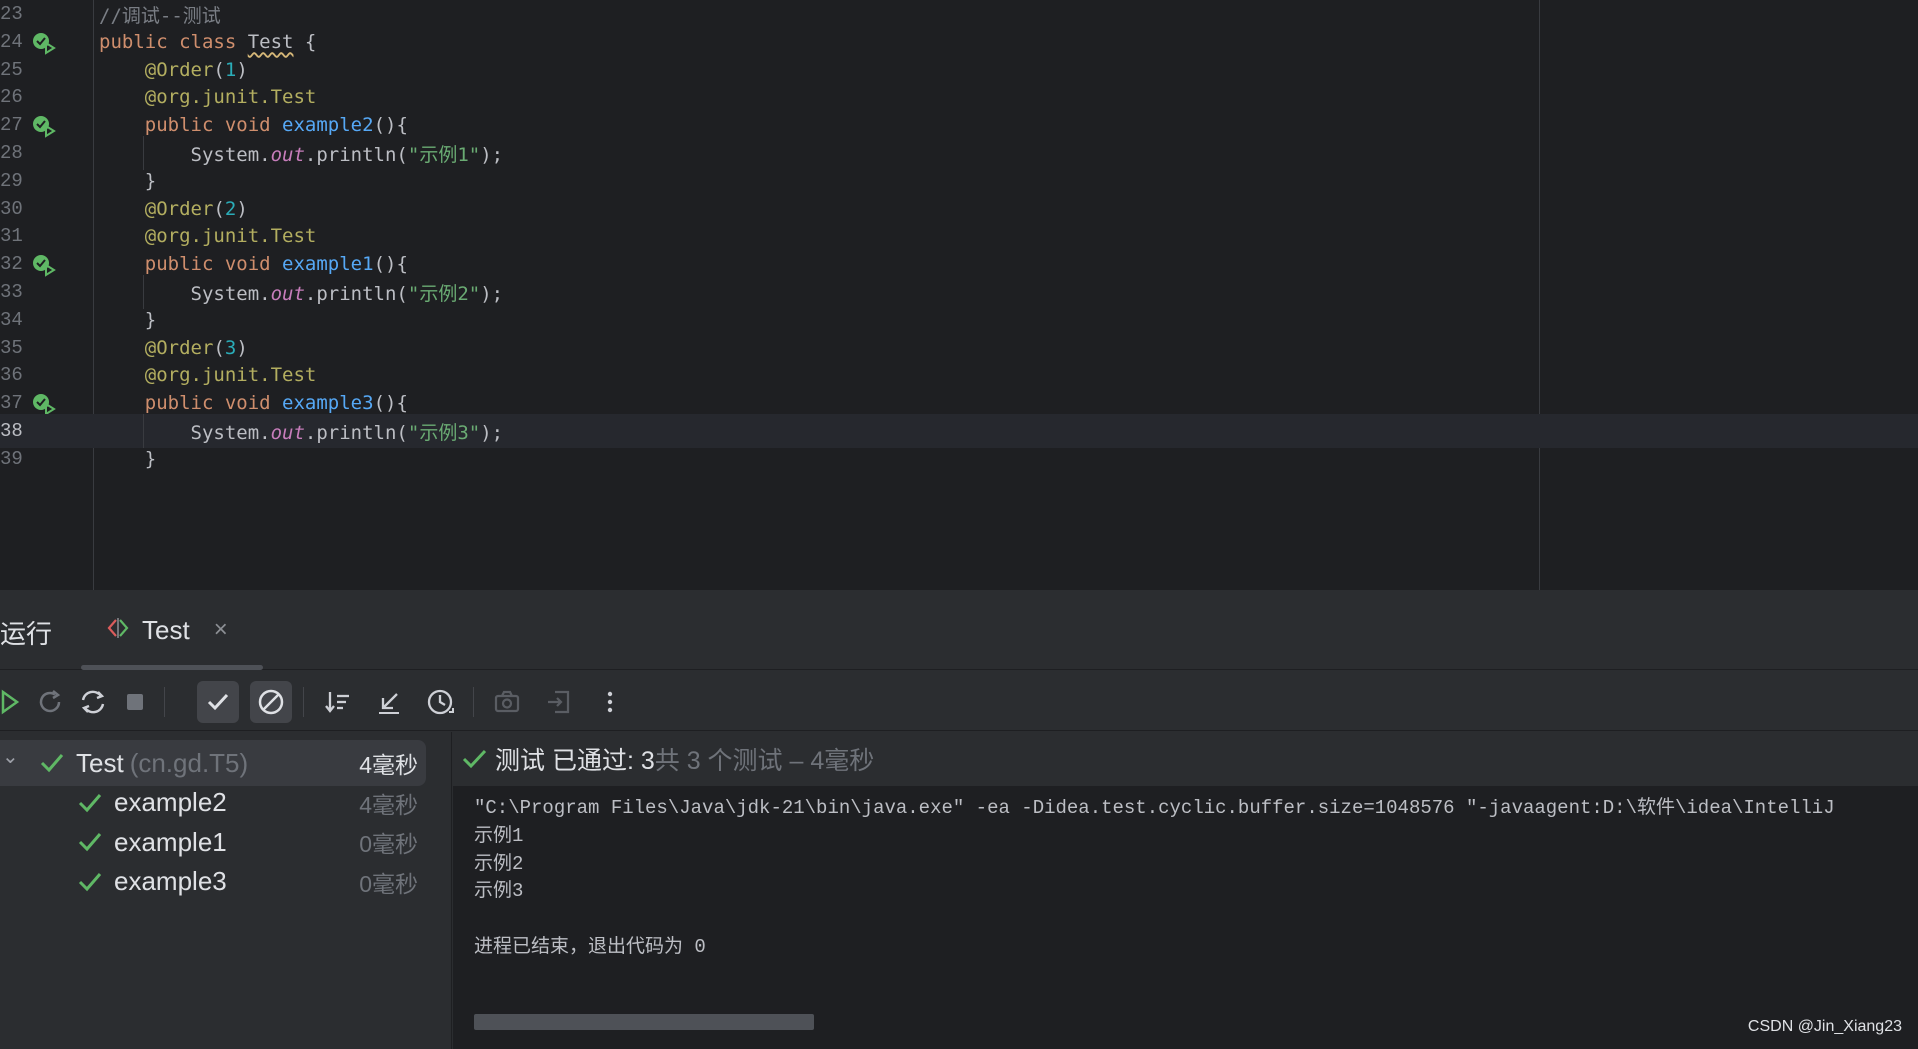  What do you see at coordinates (441, 702) in the screenshot?
I see `history-icon` at bounding box center [441, 702].